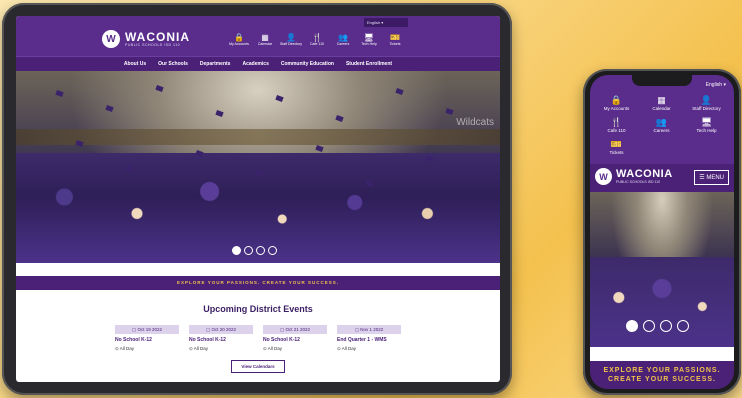  Describe the element at coordinates (662, 80) in the screenshot. I see `phone-notch` at that location.